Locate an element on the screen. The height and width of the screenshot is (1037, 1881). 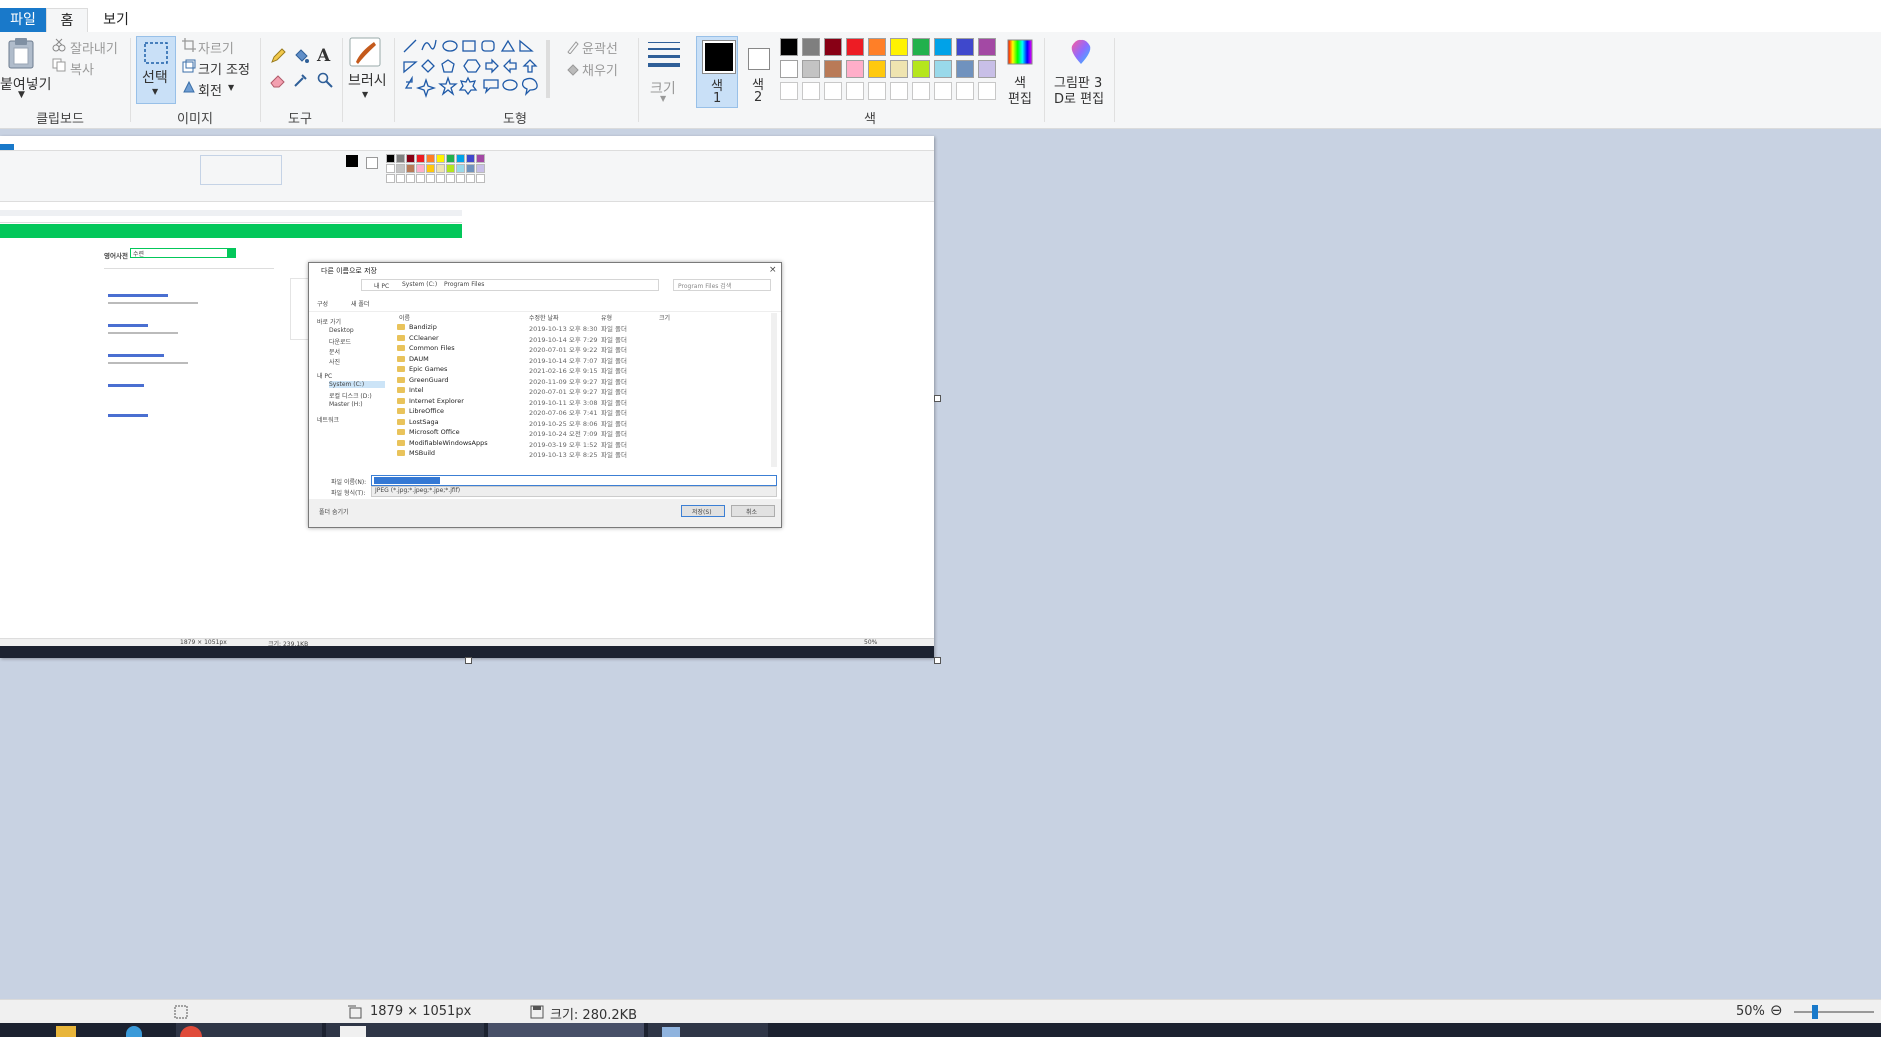
tab-file: 파일 is located at coordinates (23, 20).